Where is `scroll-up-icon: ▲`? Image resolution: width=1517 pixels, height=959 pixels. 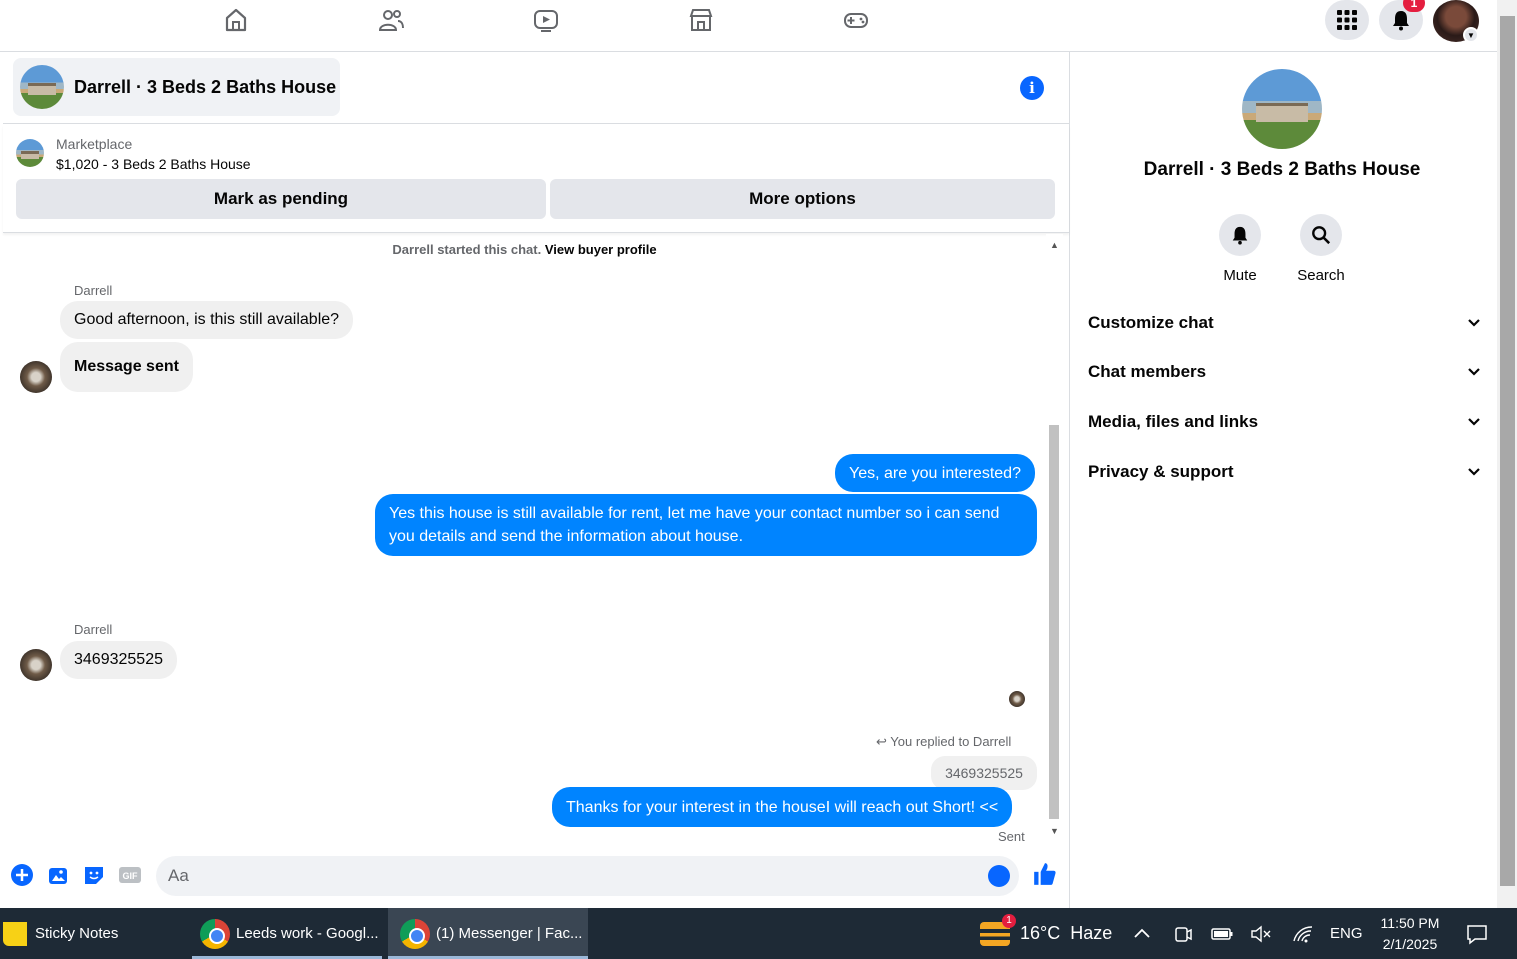
scroll-up-icon: ▲ is located at coordinates (1054, 245).